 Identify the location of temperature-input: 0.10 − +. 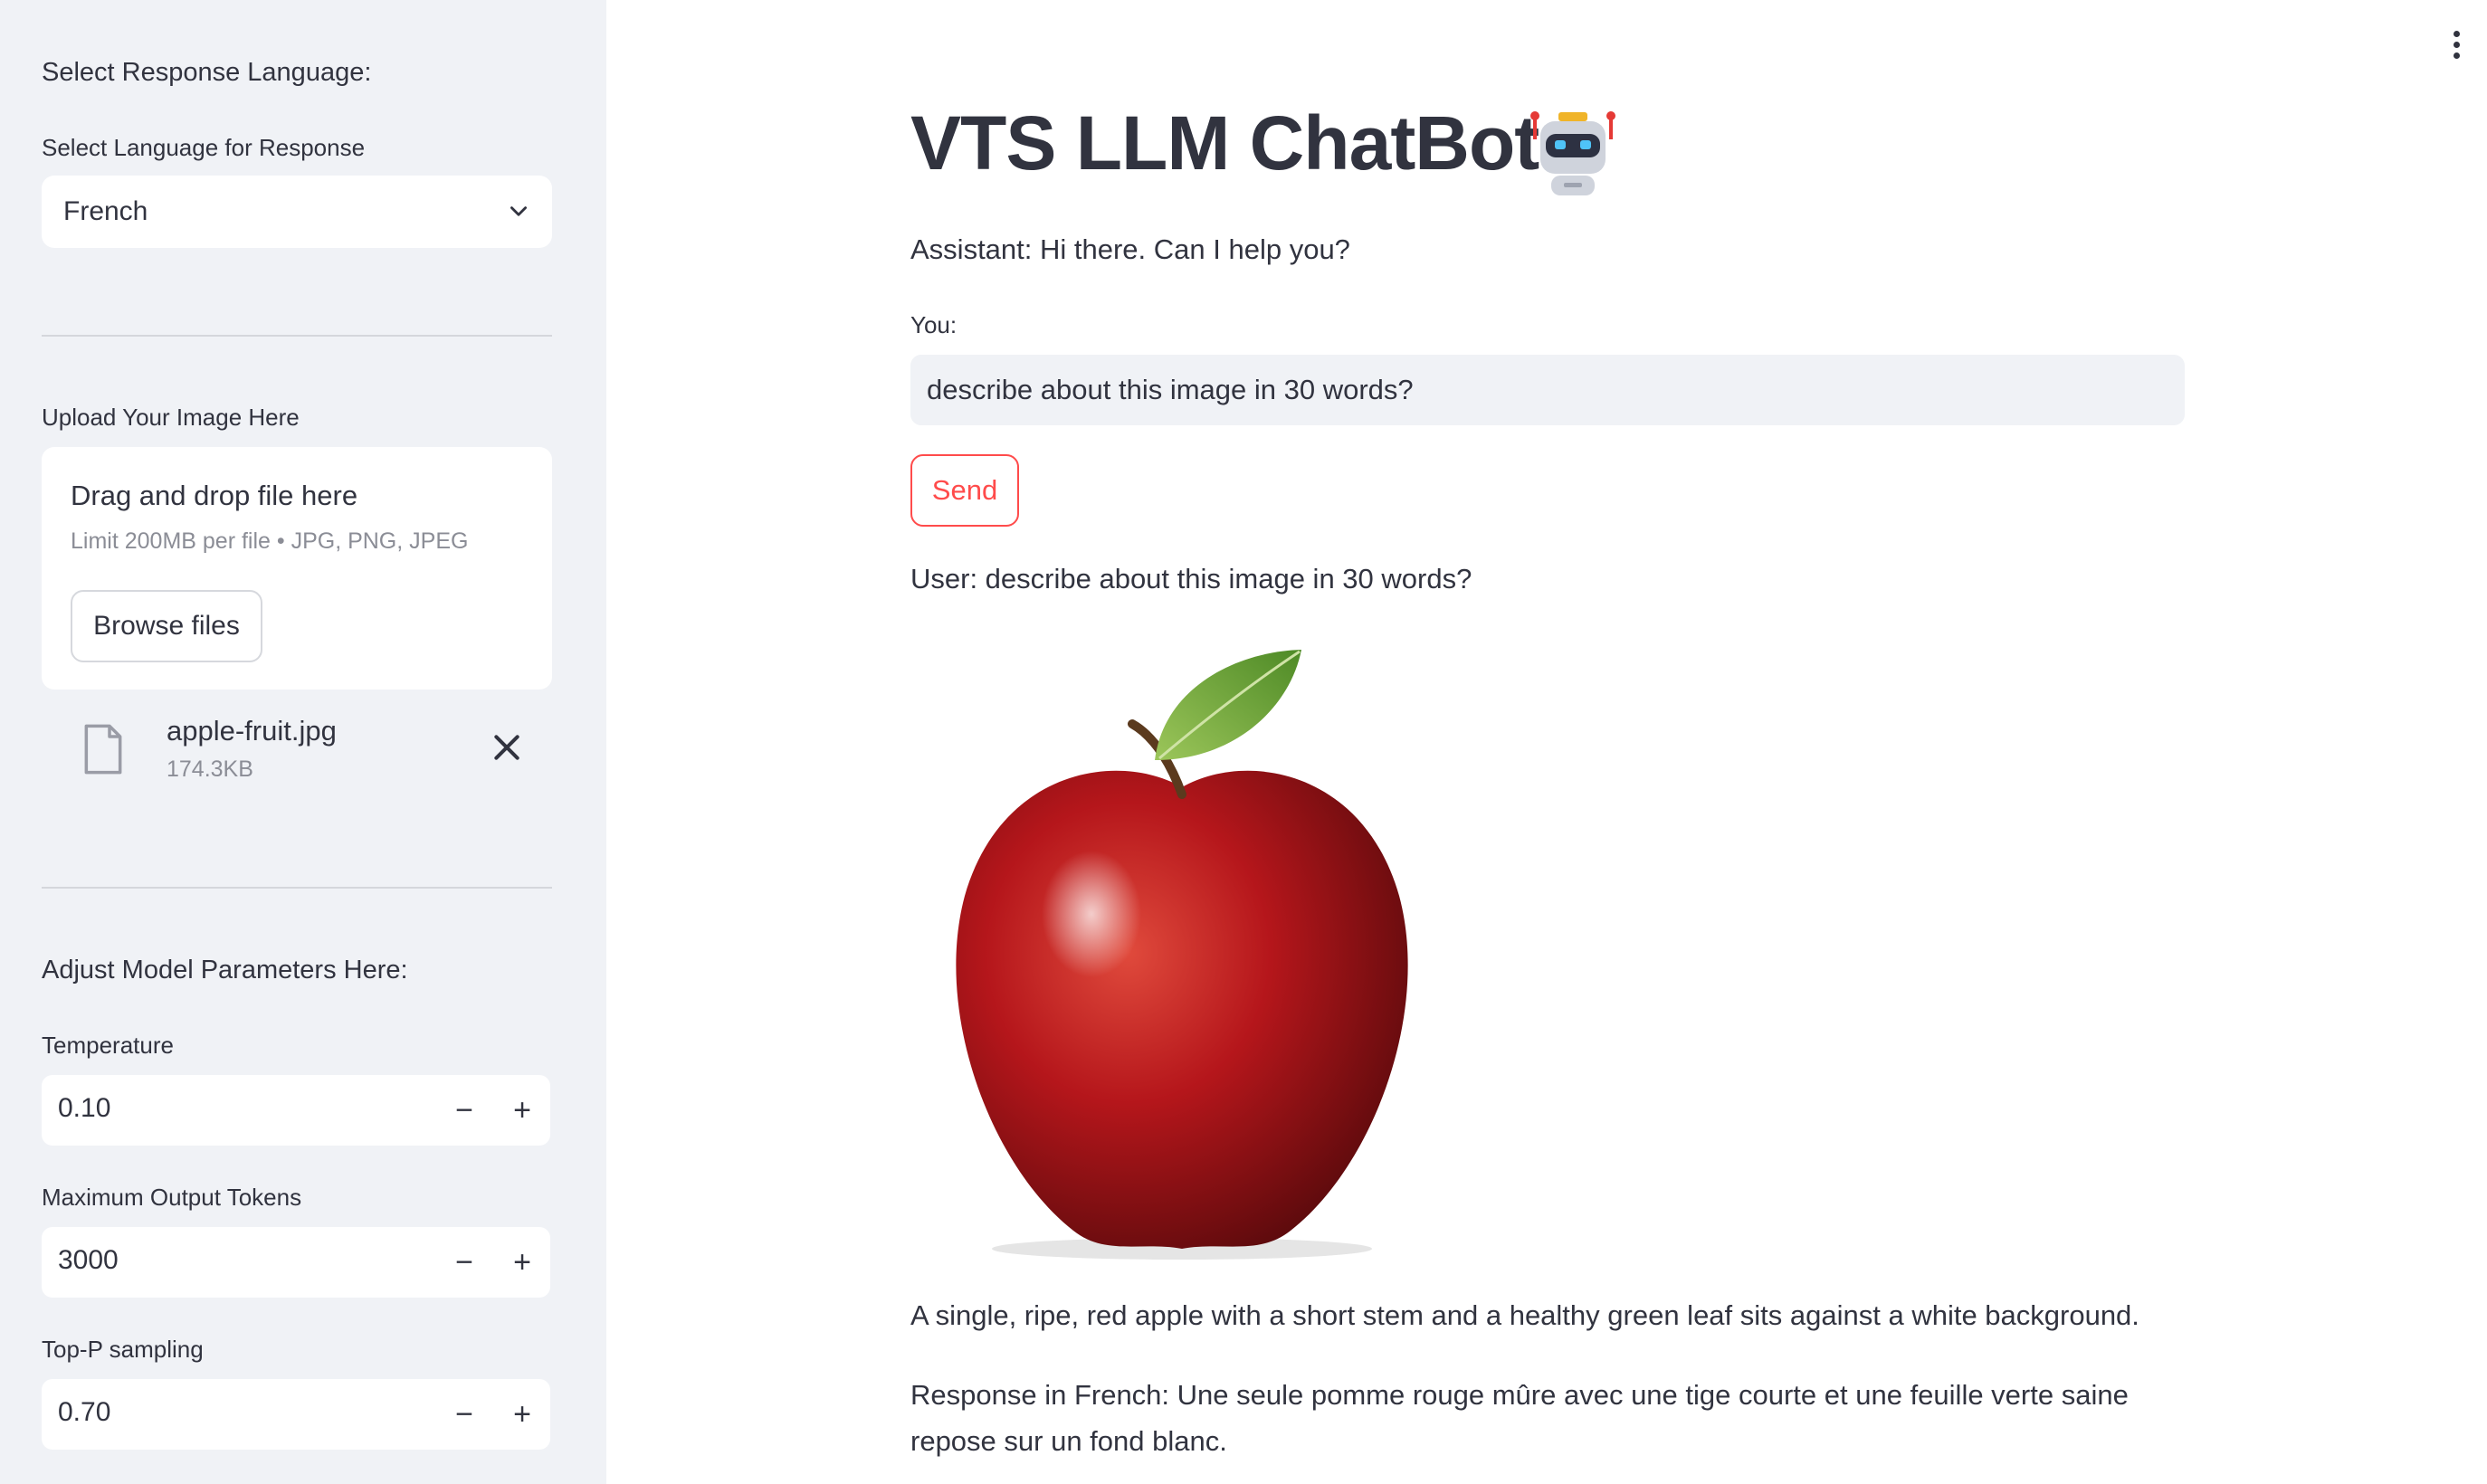
(296, 1110).